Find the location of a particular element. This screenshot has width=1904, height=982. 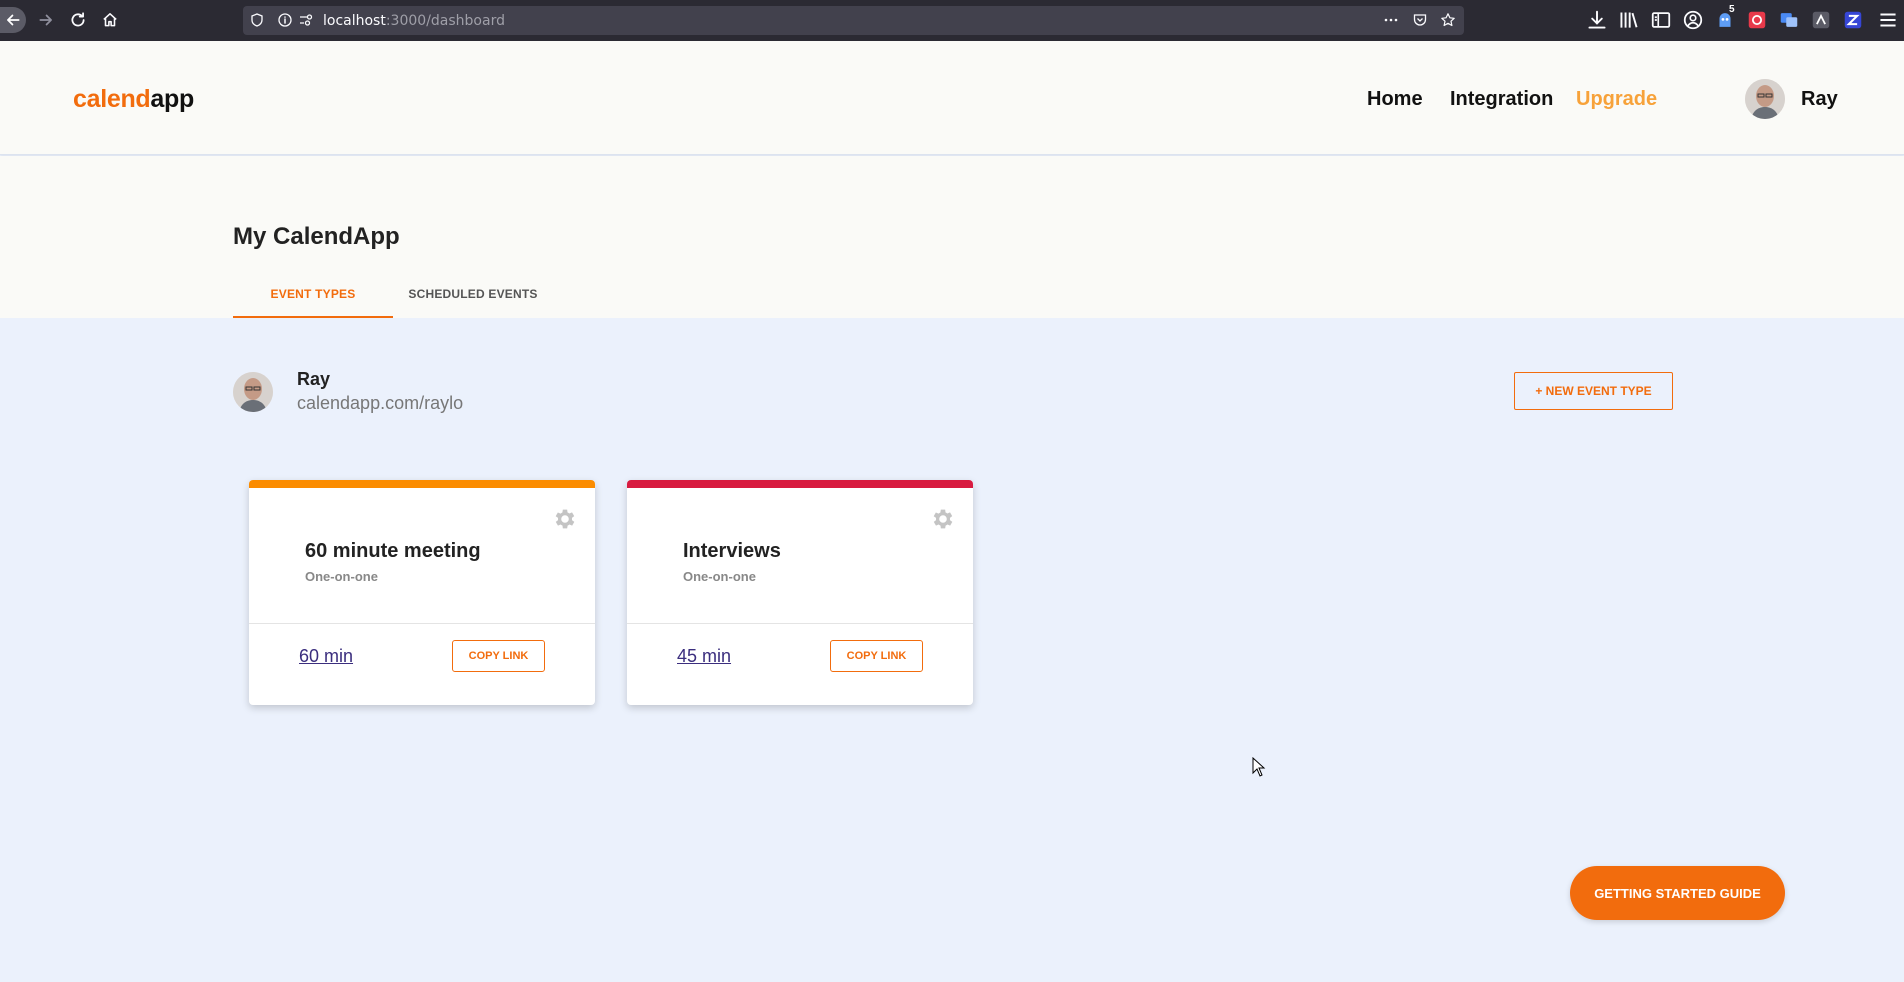

event-title: Interviews is located at coordinates (732, 551).